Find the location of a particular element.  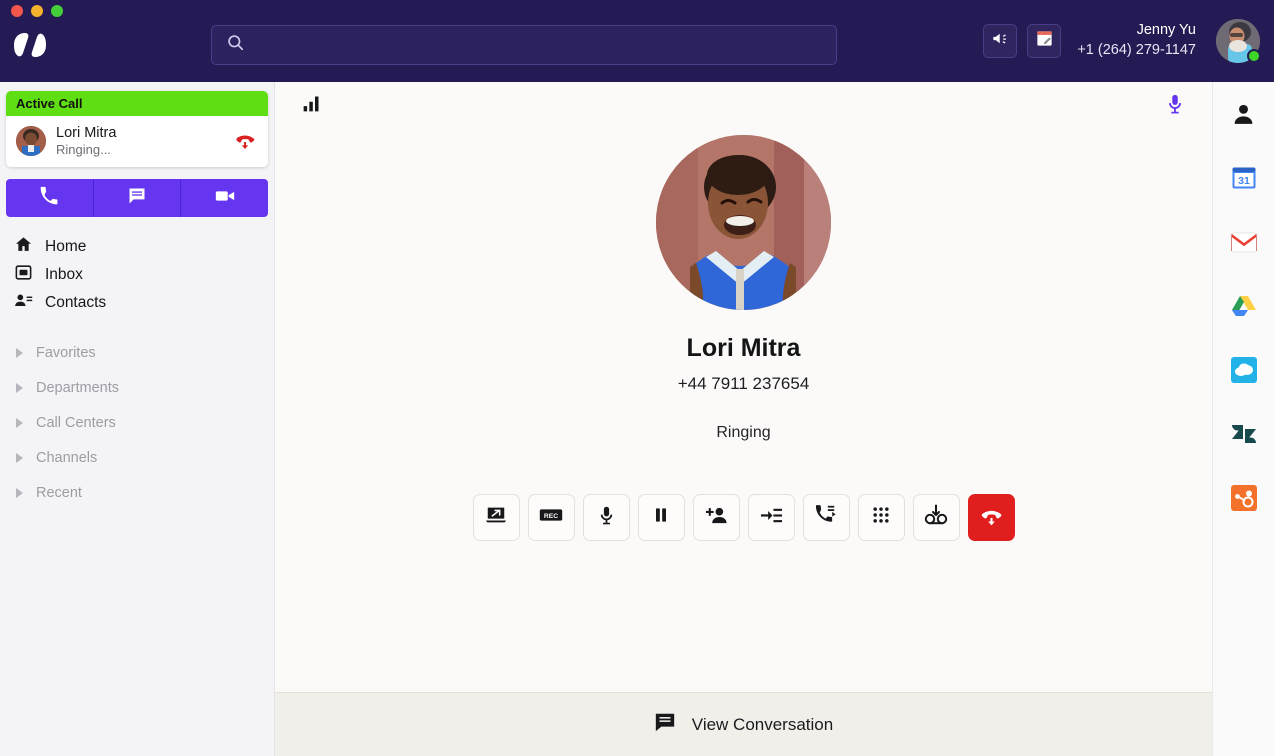

window-close-button is located at coordinates (17, 11).